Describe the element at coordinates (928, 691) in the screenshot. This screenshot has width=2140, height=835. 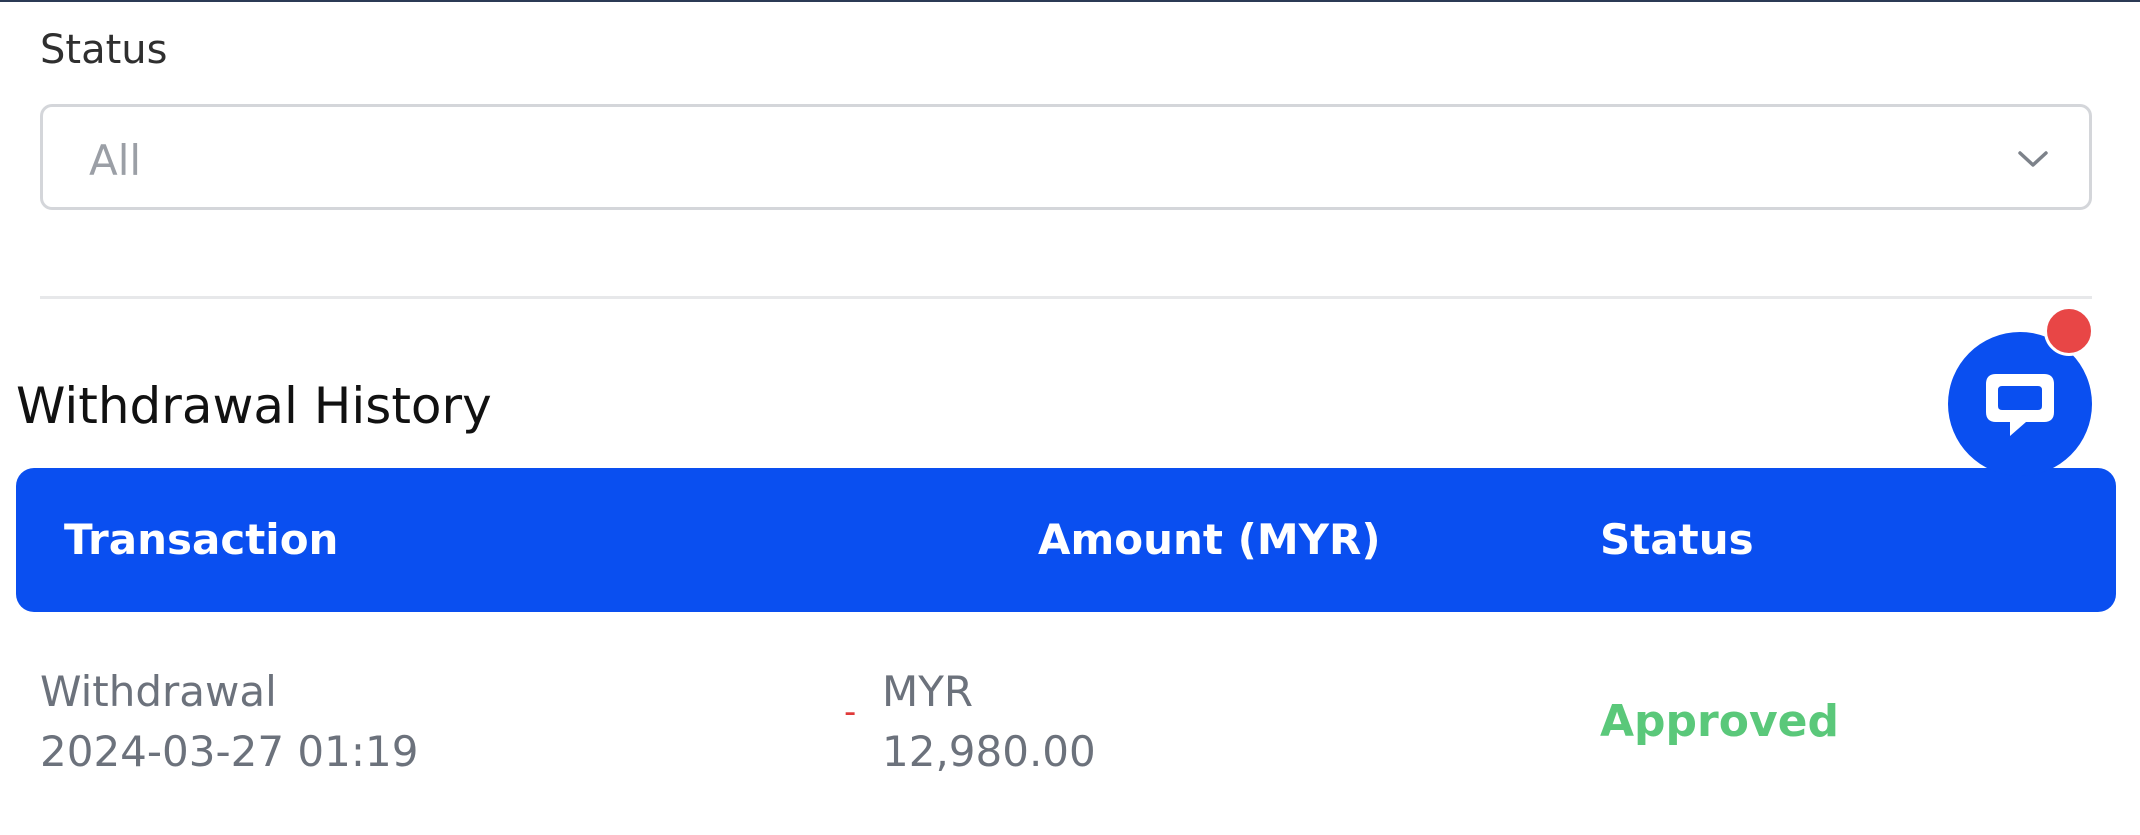
I see `amount-currency: MYR` at that location.